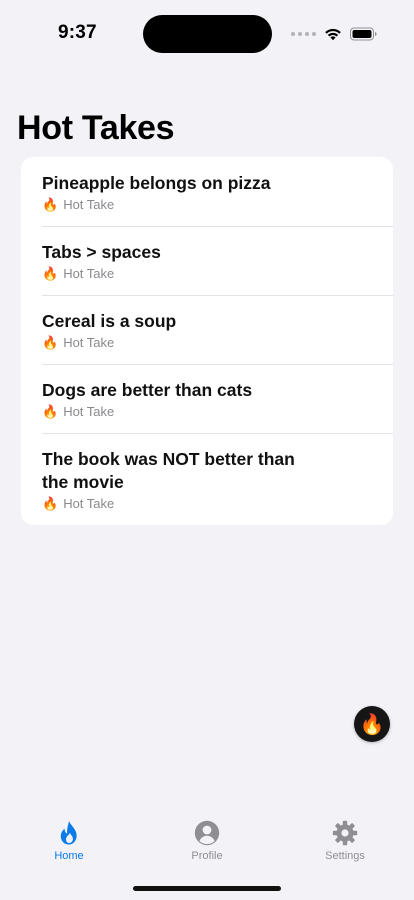  What do you see at coordinates (303, 34) in the screenshot?
I see `cellular-signal-icon` at bounding box center [303, 34].